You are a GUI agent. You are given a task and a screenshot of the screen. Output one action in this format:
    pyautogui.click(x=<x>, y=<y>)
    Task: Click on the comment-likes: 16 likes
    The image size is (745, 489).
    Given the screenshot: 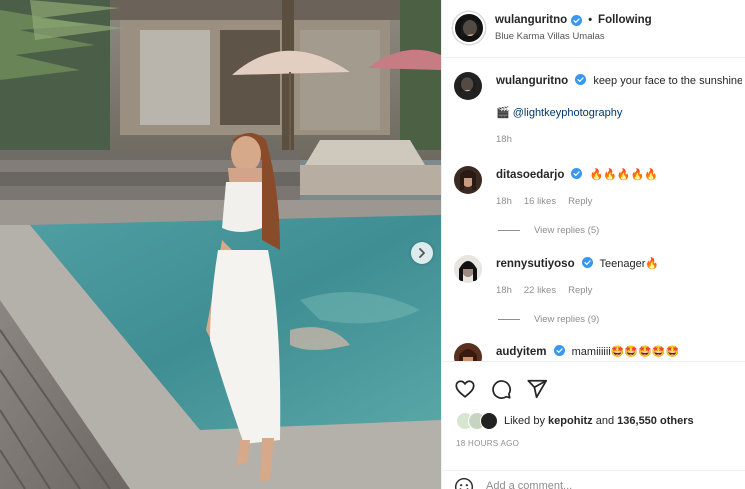 What is the action you would take?
    pyautogui.click(x=540, y=201)
    